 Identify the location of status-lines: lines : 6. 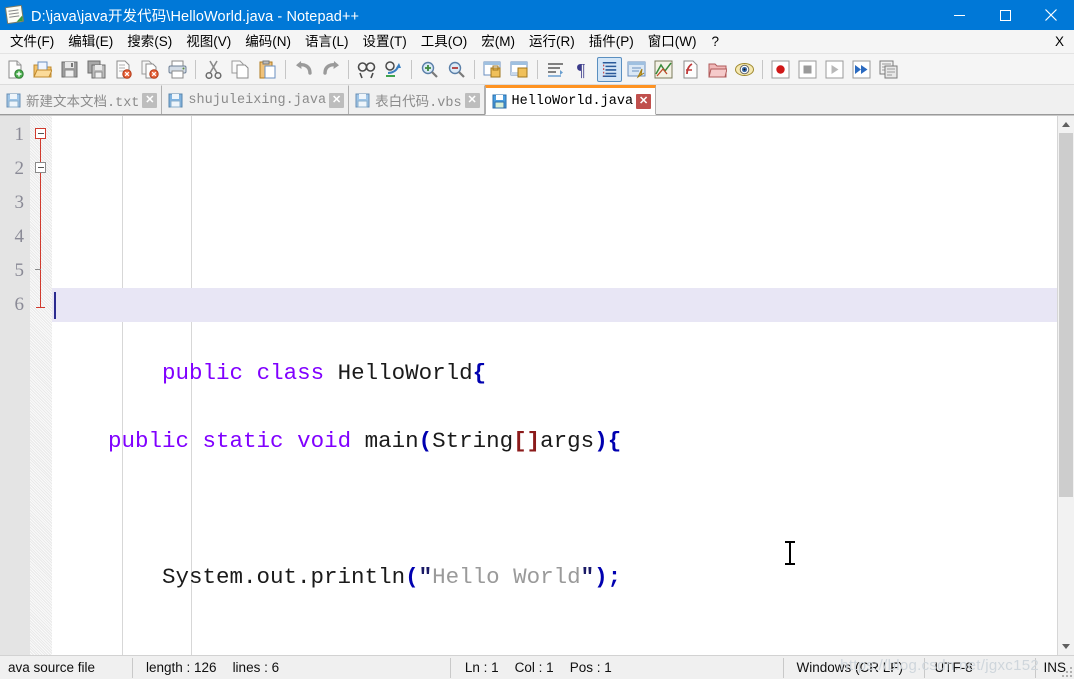
(256, 667).